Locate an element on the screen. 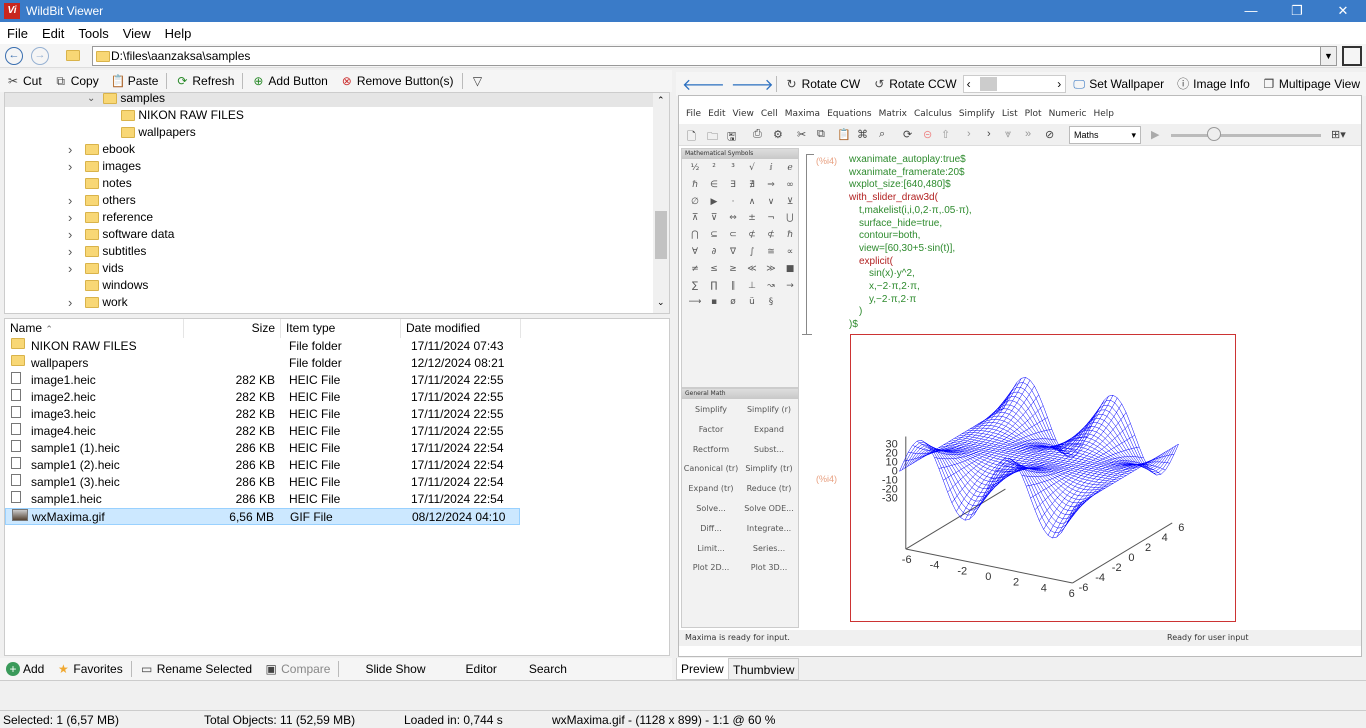  tree-item: NIKON RAW FILES is located at coordinates (182, 115).